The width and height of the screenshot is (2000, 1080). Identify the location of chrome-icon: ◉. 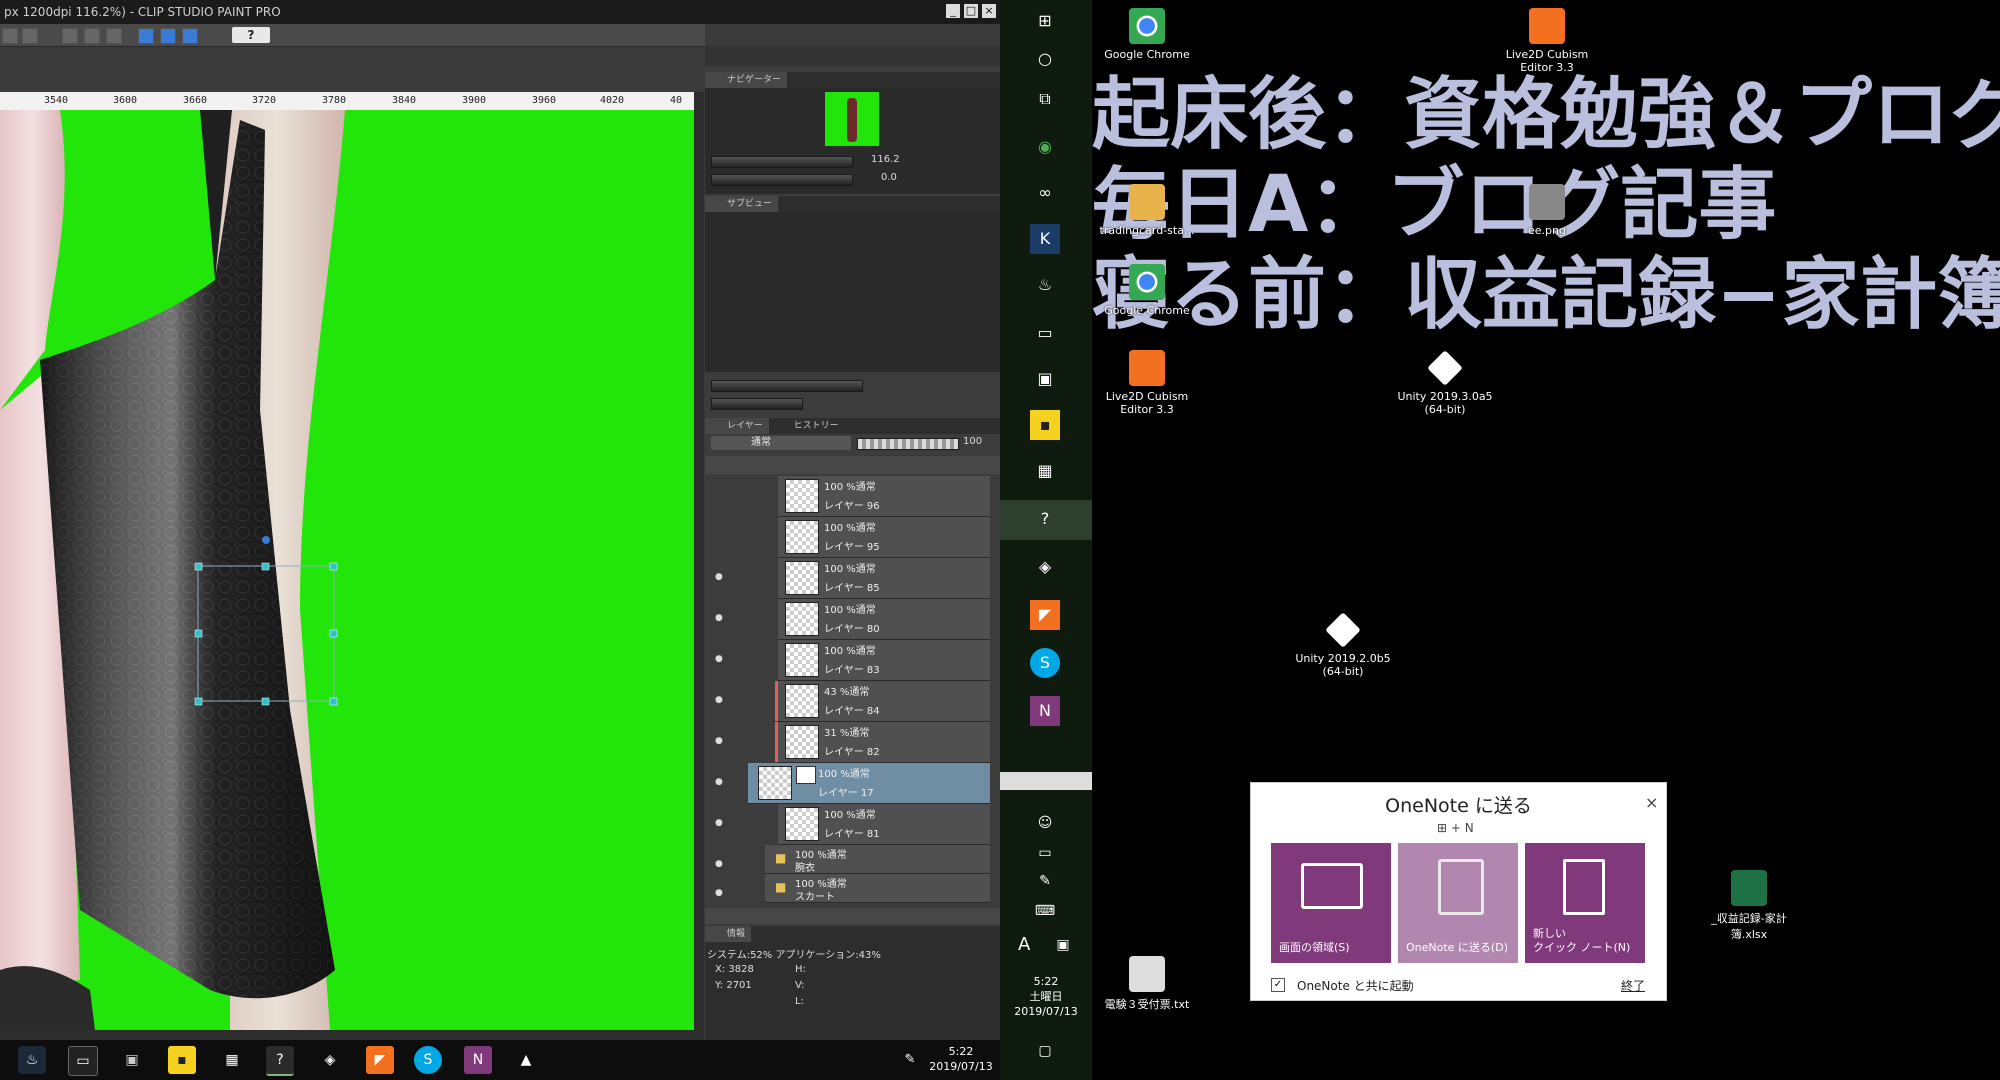
(1045, 147).